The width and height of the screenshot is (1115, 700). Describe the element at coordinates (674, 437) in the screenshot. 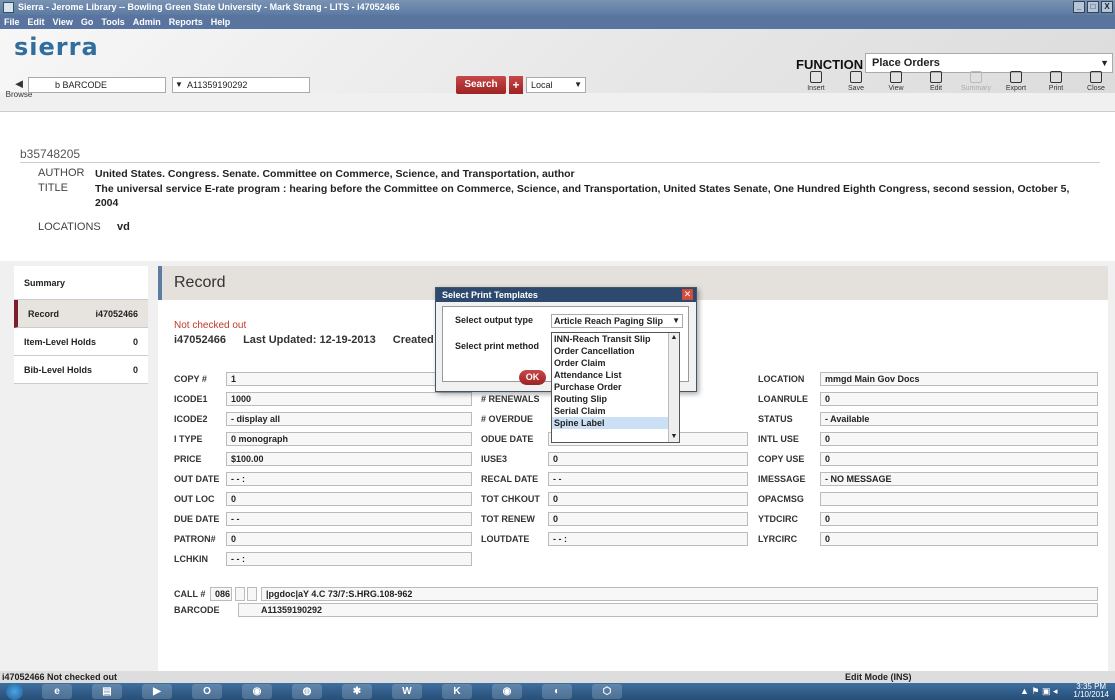

I see `scroll-down-icon: ▼` at that location.